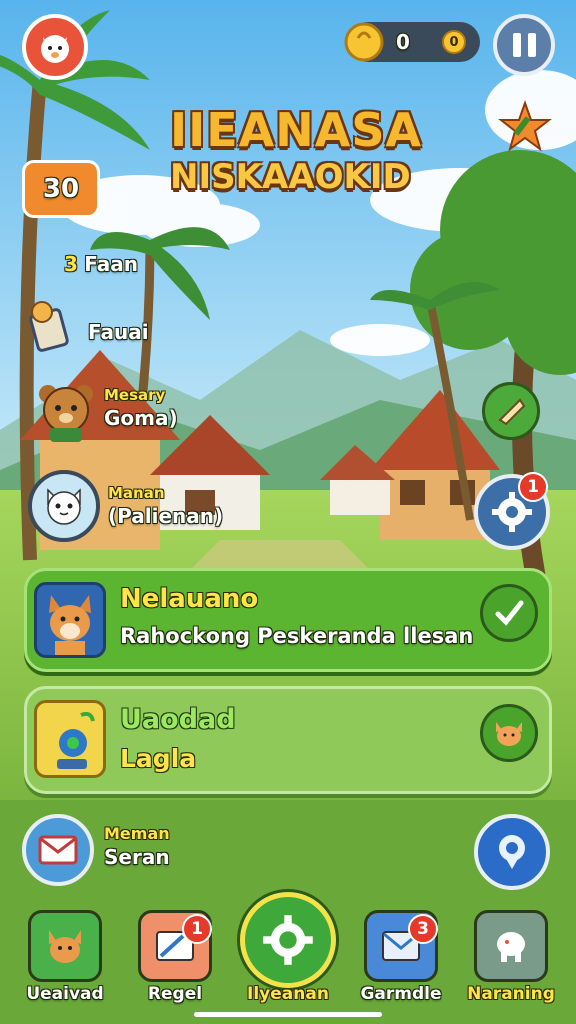  I want to click on checkmark-icon, so click(509, 613).